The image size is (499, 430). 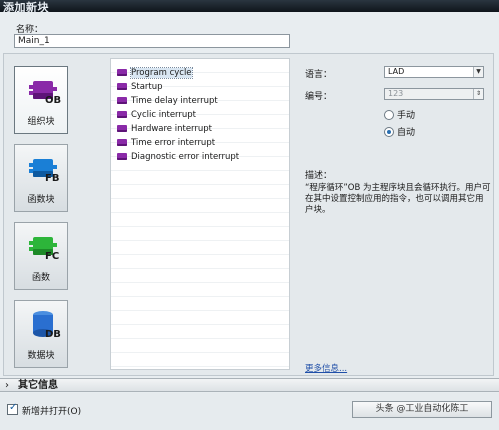 I want to click on number-label: 编号：, so click(x=319, y=97).